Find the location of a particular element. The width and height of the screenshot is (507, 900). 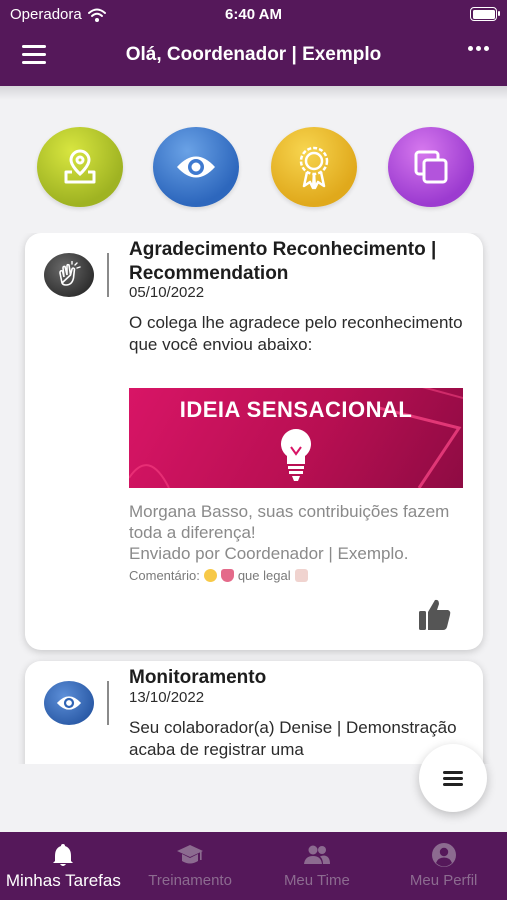

award-badge-icon is located at coordinates (314, 168).